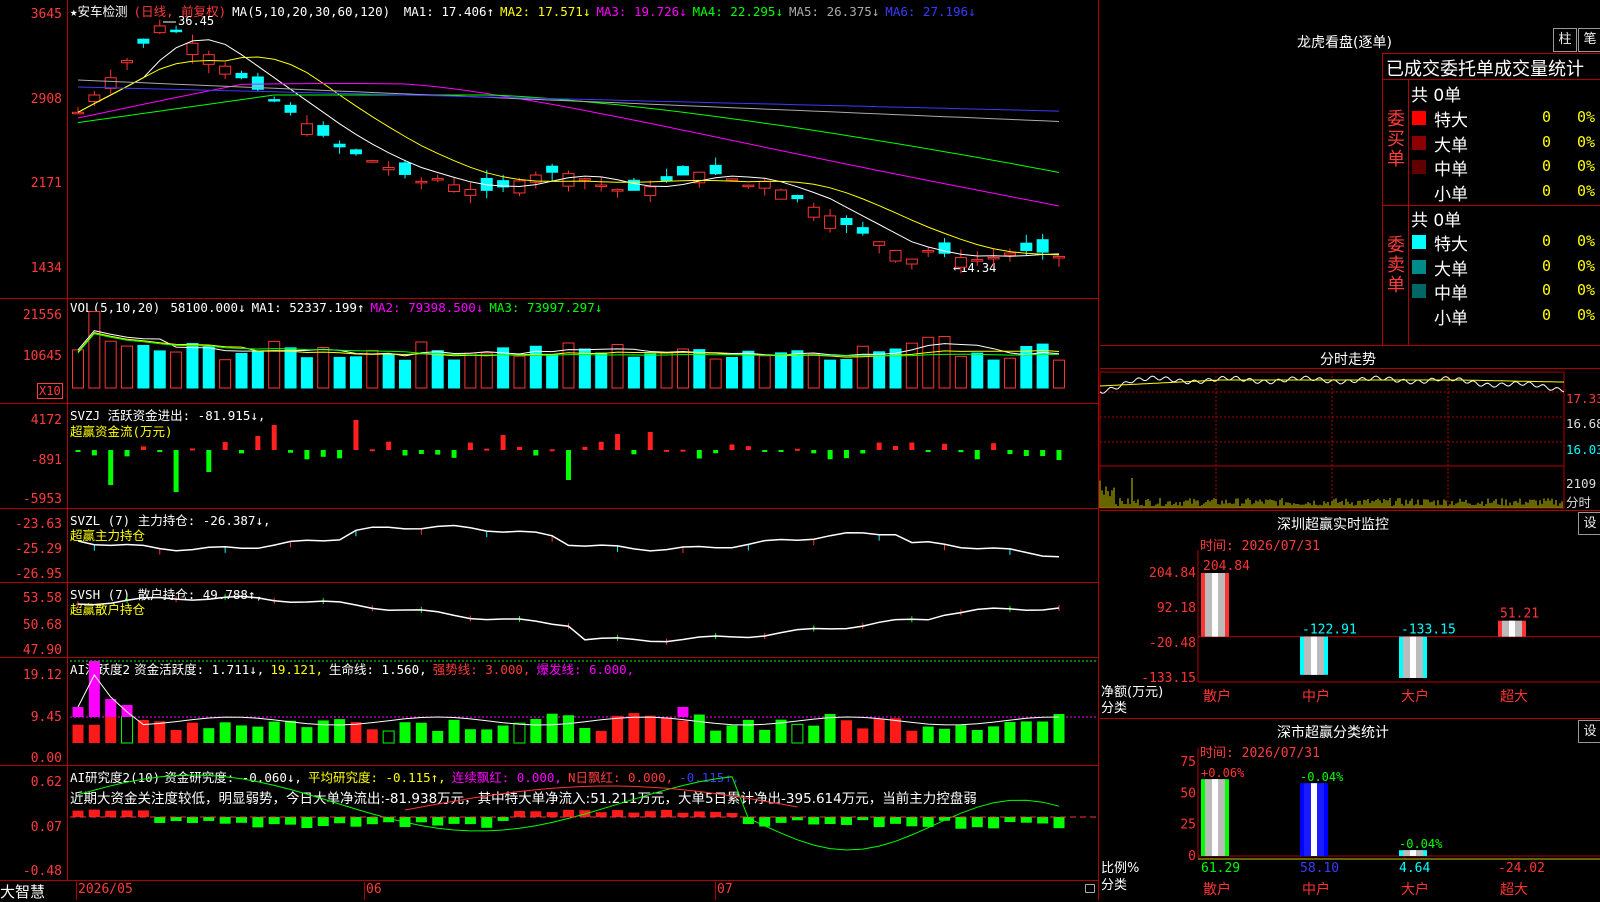 The image size is (1600, 902). What do you see at coordinates (1090, 888) in the screenshot?
I see `lock-icon` at bounding box center [1090, 888].